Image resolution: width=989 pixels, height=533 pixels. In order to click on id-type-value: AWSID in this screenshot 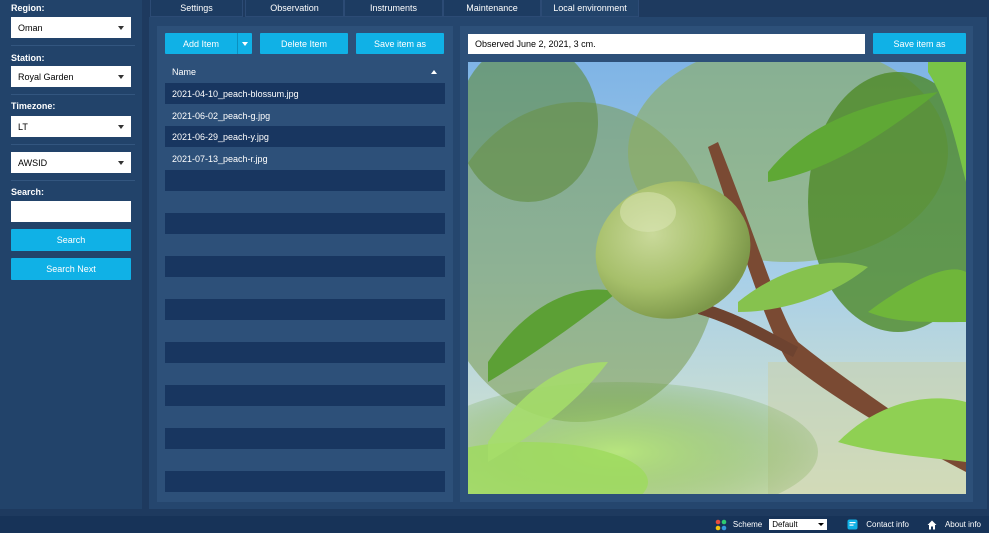, I will do `click(33, 162)`.